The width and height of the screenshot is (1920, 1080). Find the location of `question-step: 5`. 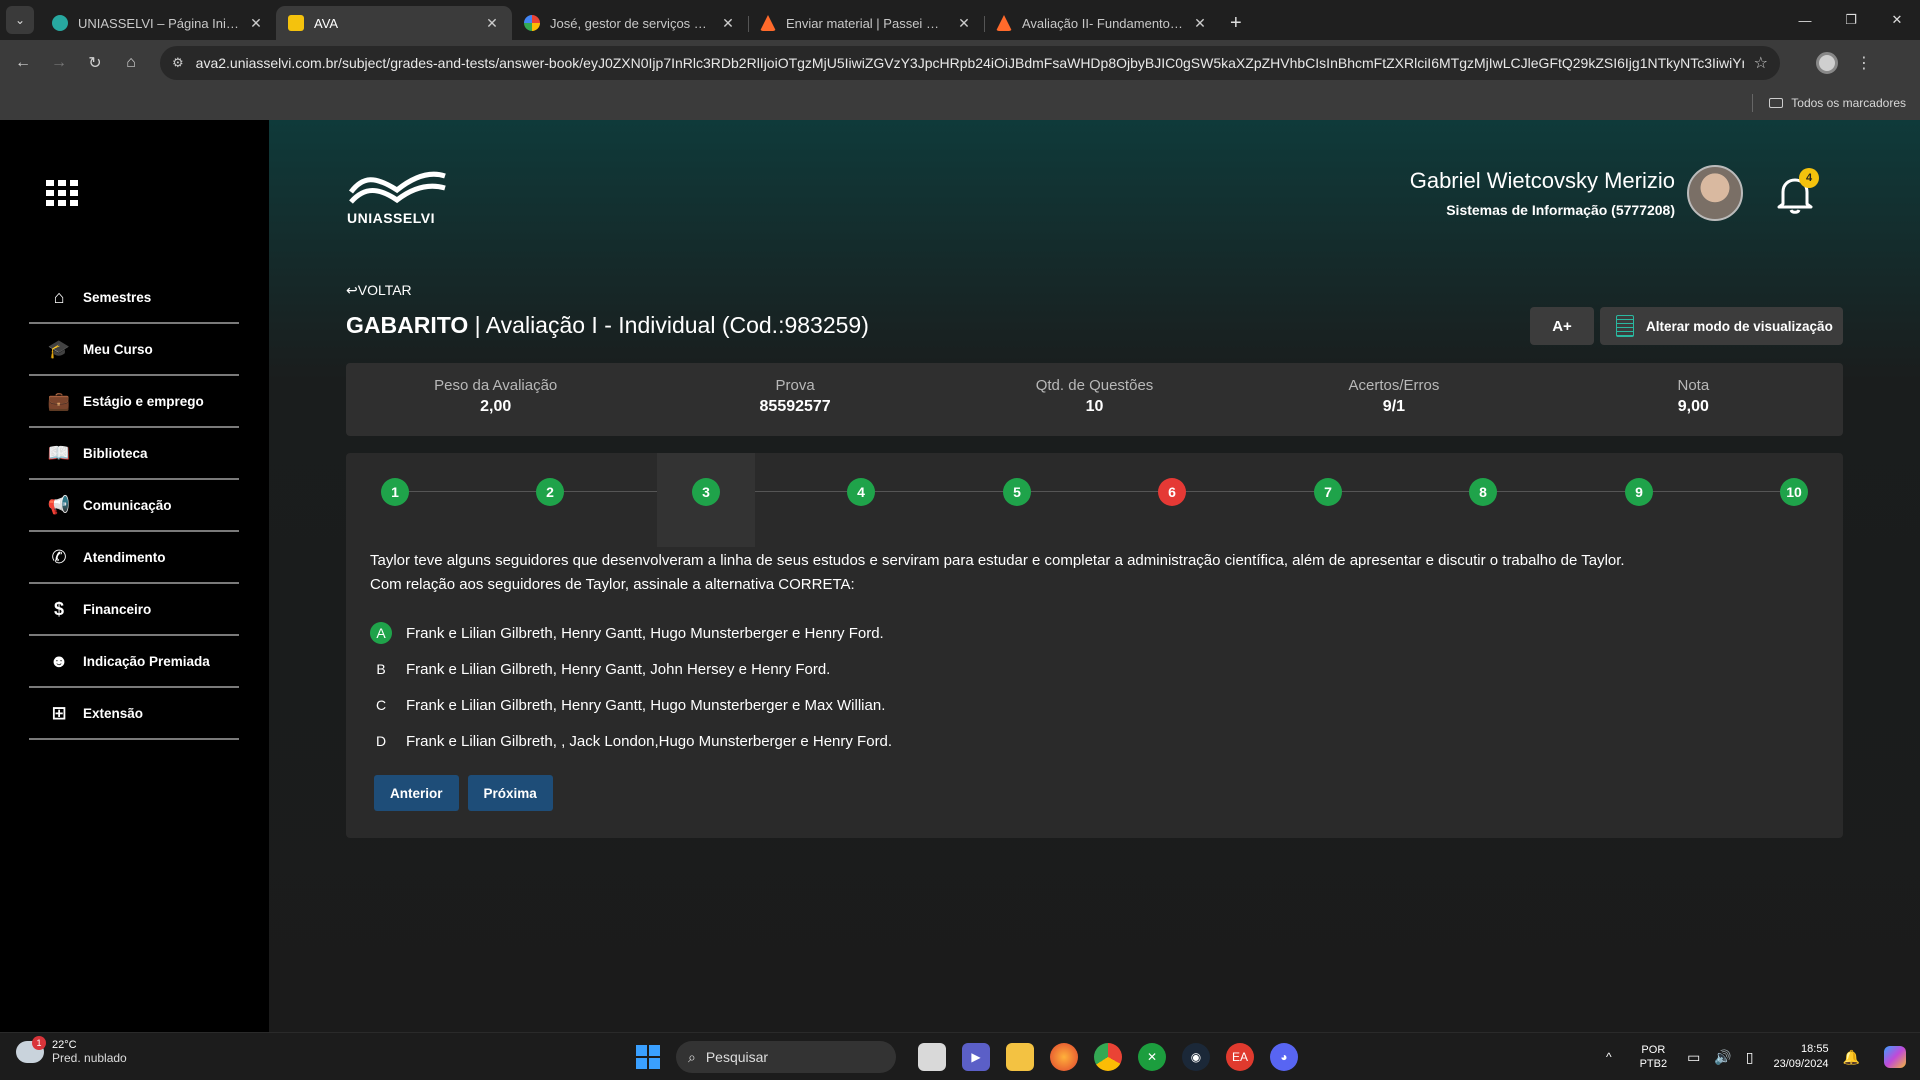

question-step: 5 is located at coordinates (1017, 500).